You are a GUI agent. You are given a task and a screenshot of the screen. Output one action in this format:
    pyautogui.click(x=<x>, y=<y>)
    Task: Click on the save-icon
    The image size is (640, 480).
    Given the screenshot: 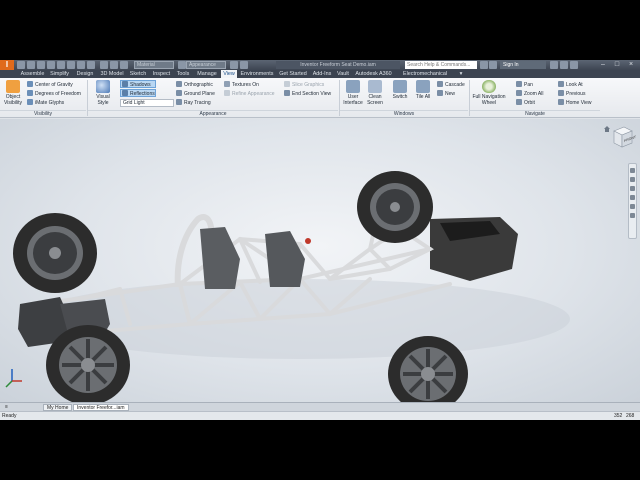 What is the action you would take?
    pyautogui.click(x=41, y=65)
    